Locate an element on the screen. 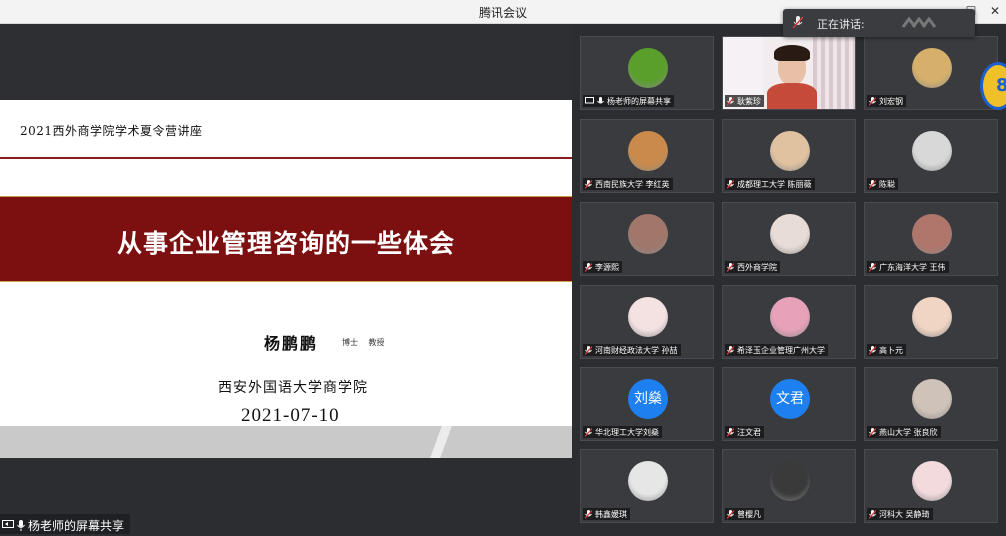 This screenshot has height=536, width=1006. participant-tile: 广东海洋大学 王伟 is located at coordinates (931, 239).